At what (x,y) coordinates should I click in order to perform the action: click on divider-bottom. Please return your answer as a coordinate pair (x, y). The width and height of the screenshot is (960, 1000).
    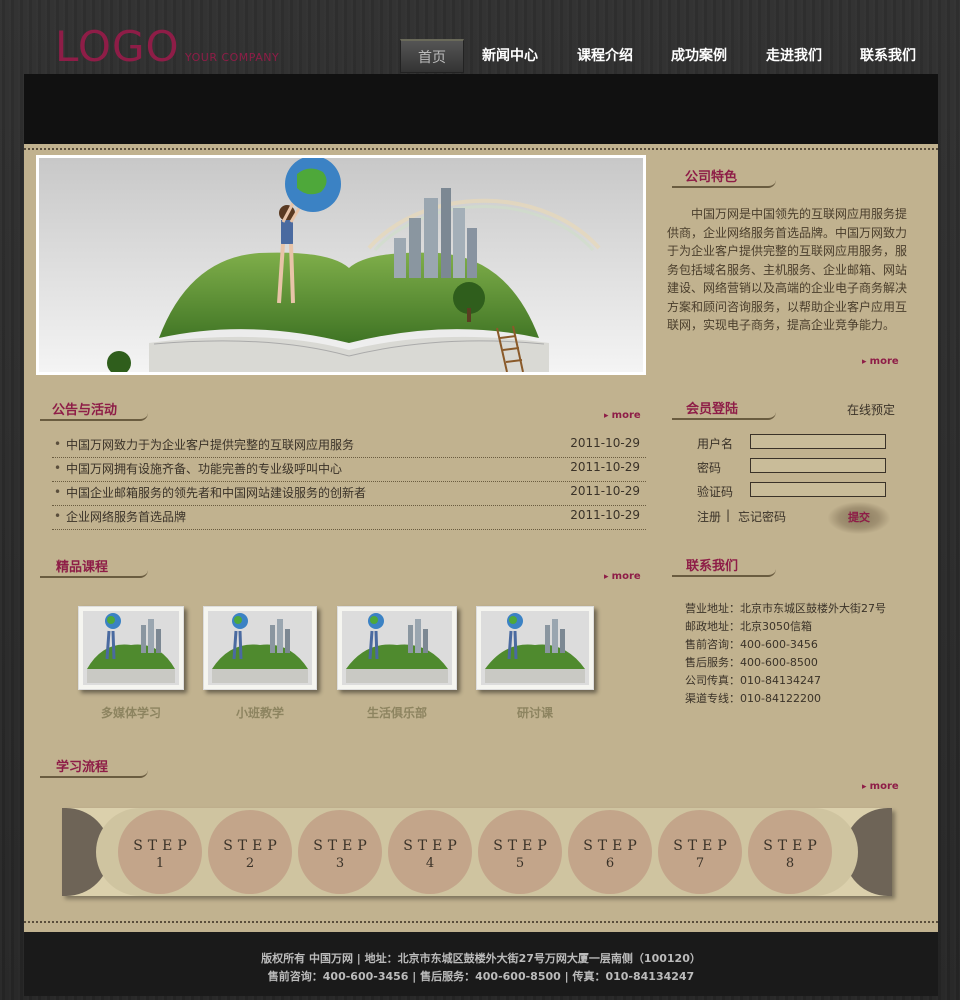
    Looking at the image, I should click on (481, 922).